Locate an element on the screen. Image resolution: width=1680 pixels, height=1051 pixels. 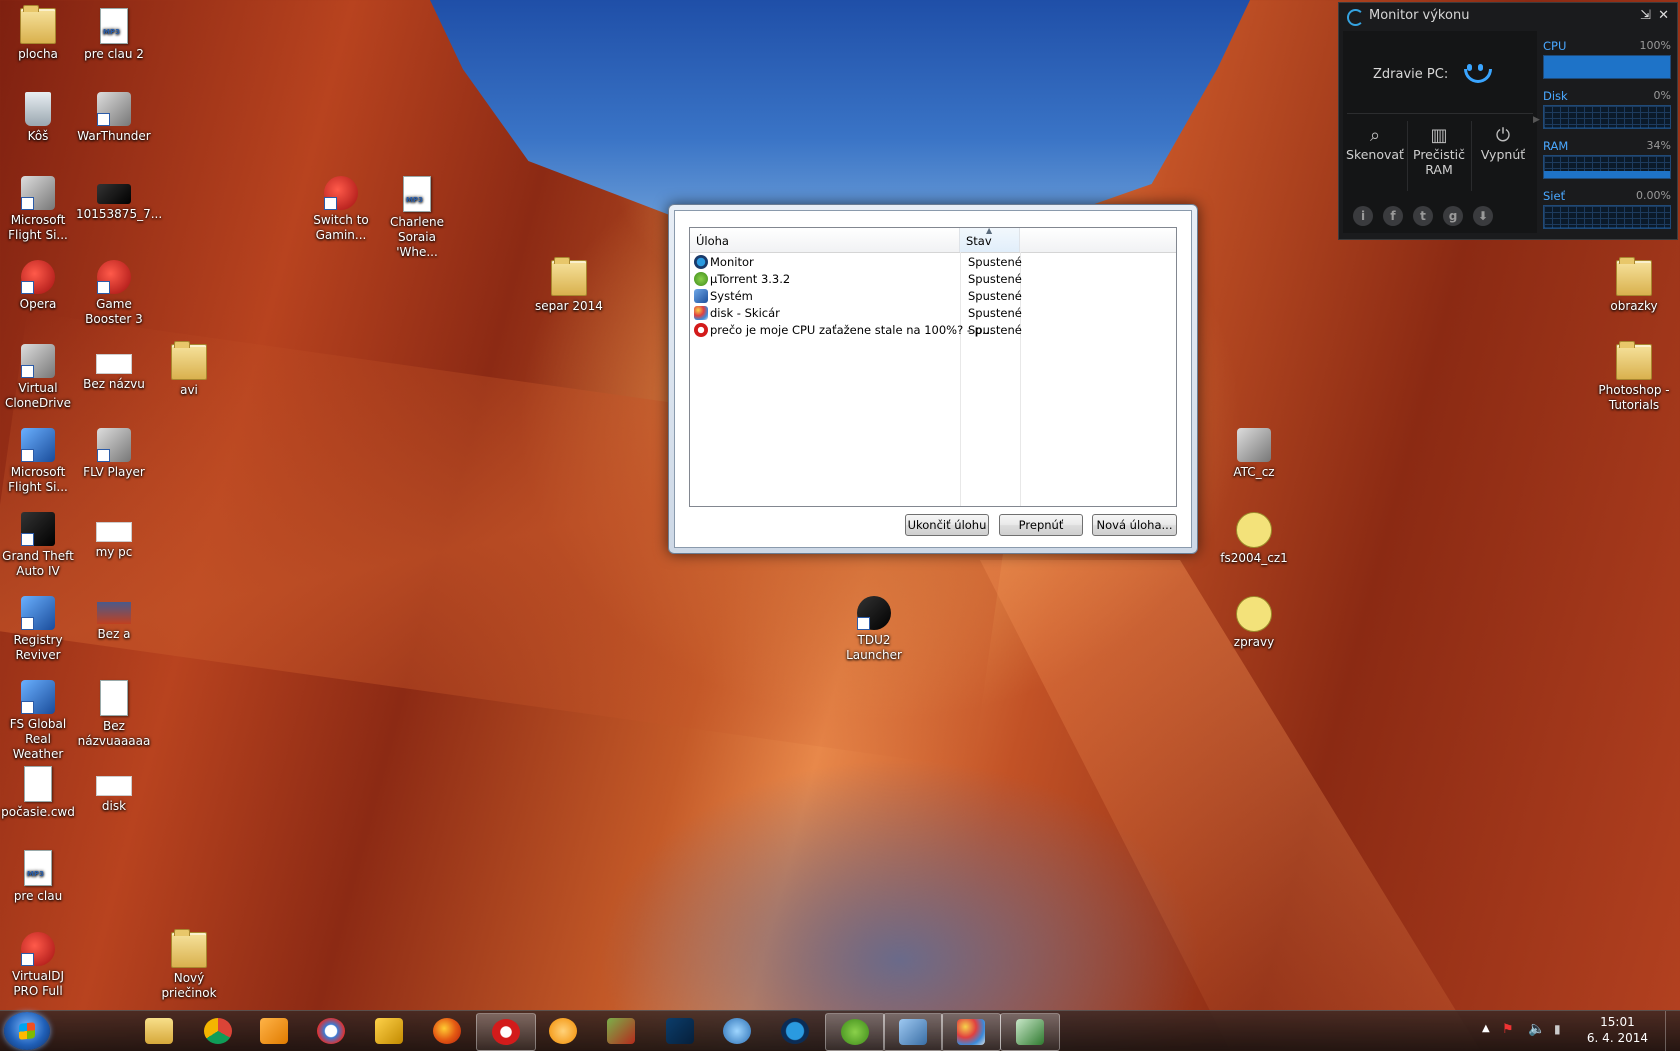
document-icon is located at coordinates (38, 784).